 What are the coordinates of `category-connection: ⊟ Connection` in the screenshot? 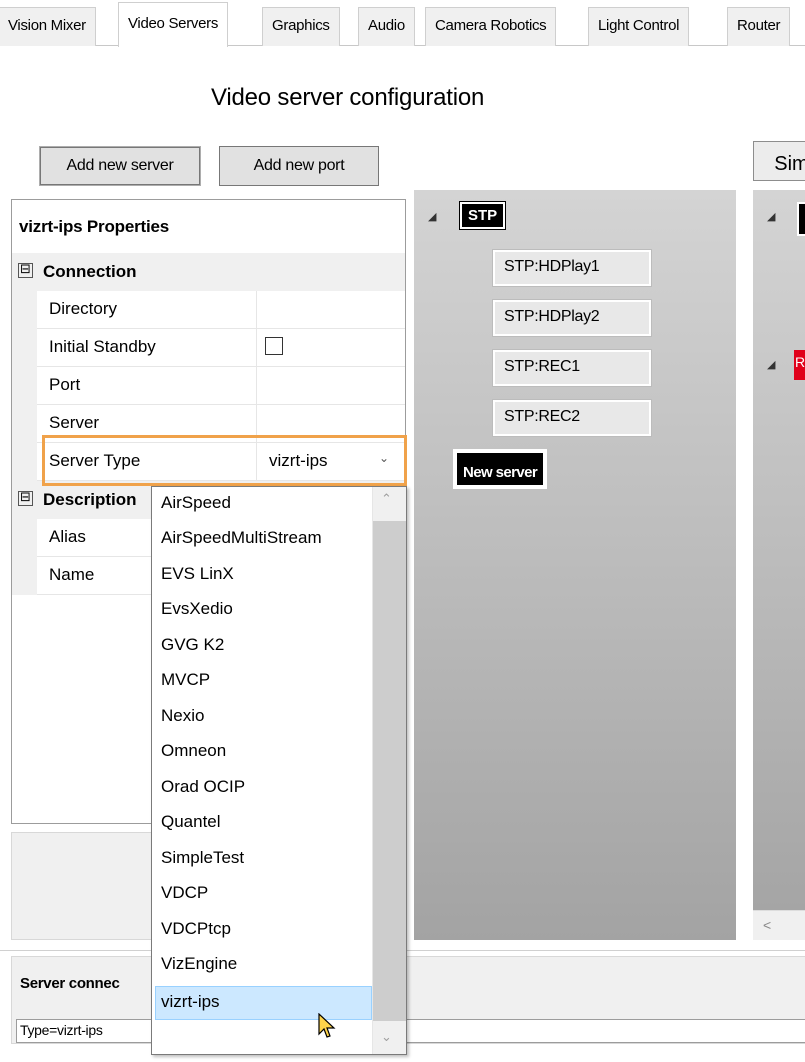 It's located at (208, 272).